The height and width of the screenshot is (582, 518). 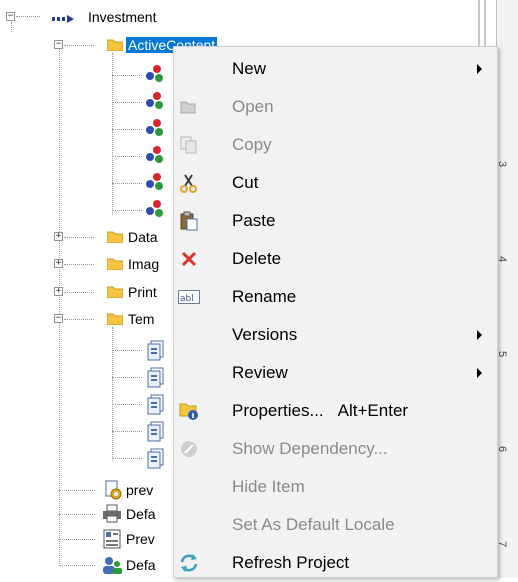 I want to click on tree-item-defa: Defa, so click(x=141, y=514).